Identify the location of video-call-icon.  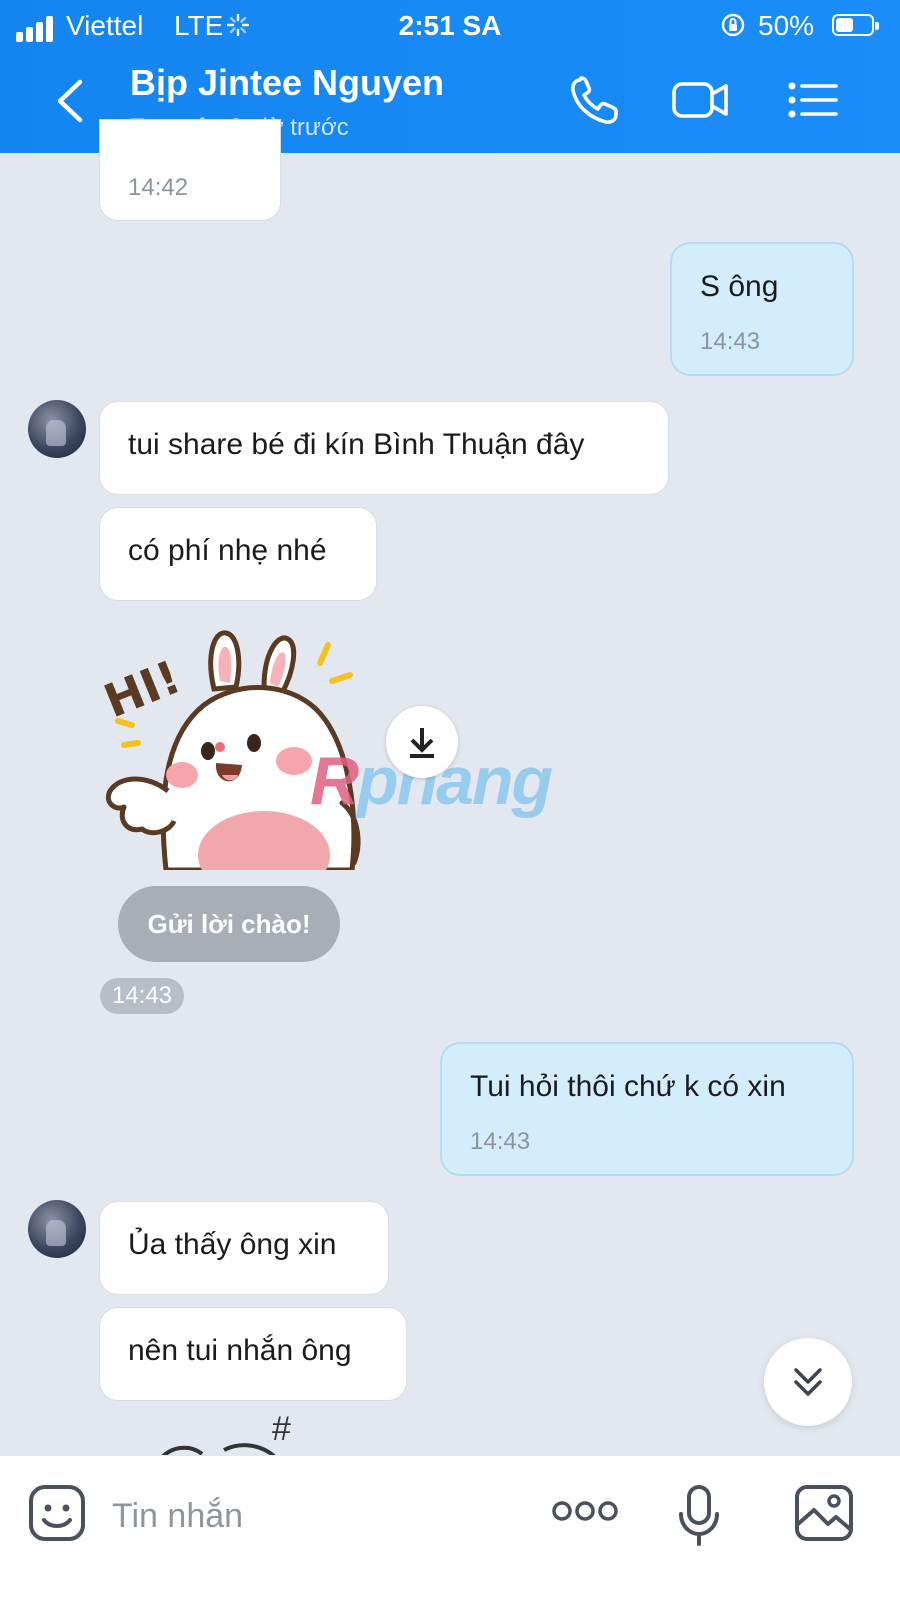
(700, 100).